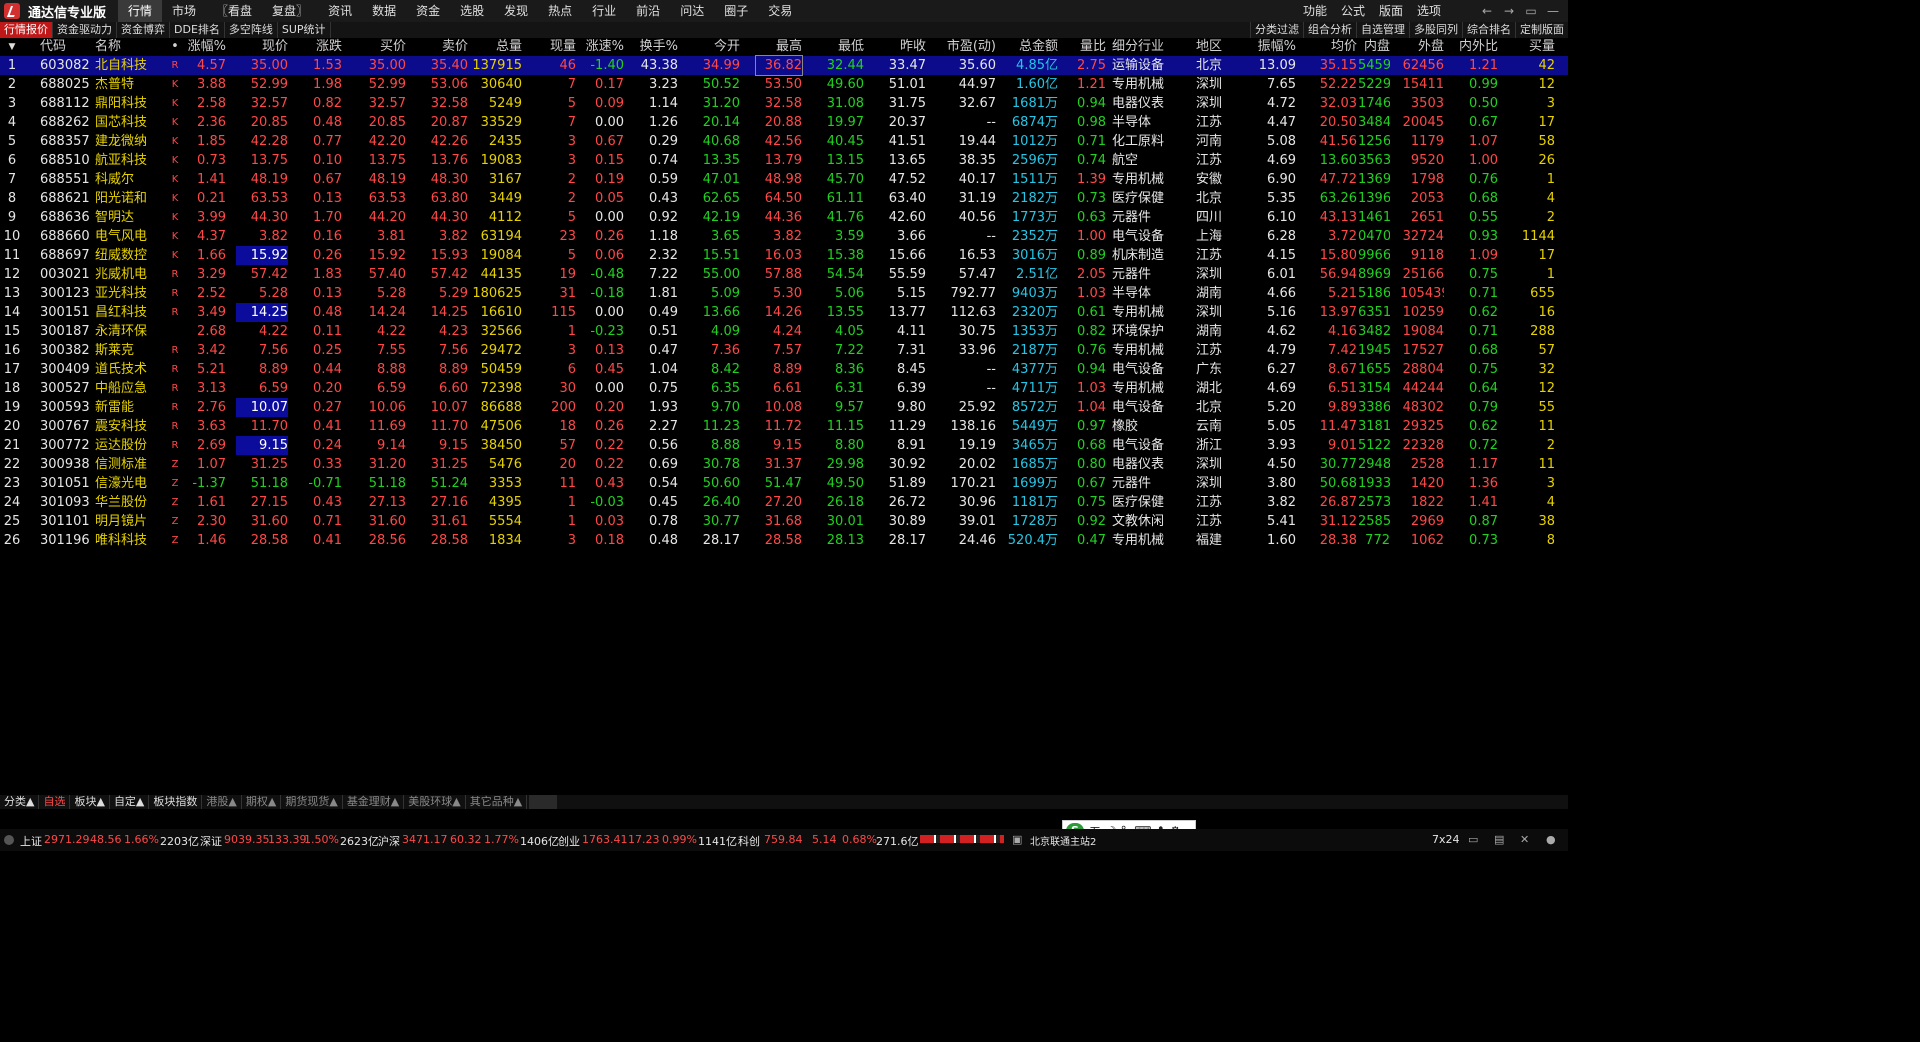  Describe the element at coordinates (222, 802) in the screenshot. I see `bottom-tab-5: 港股▲` at that location.